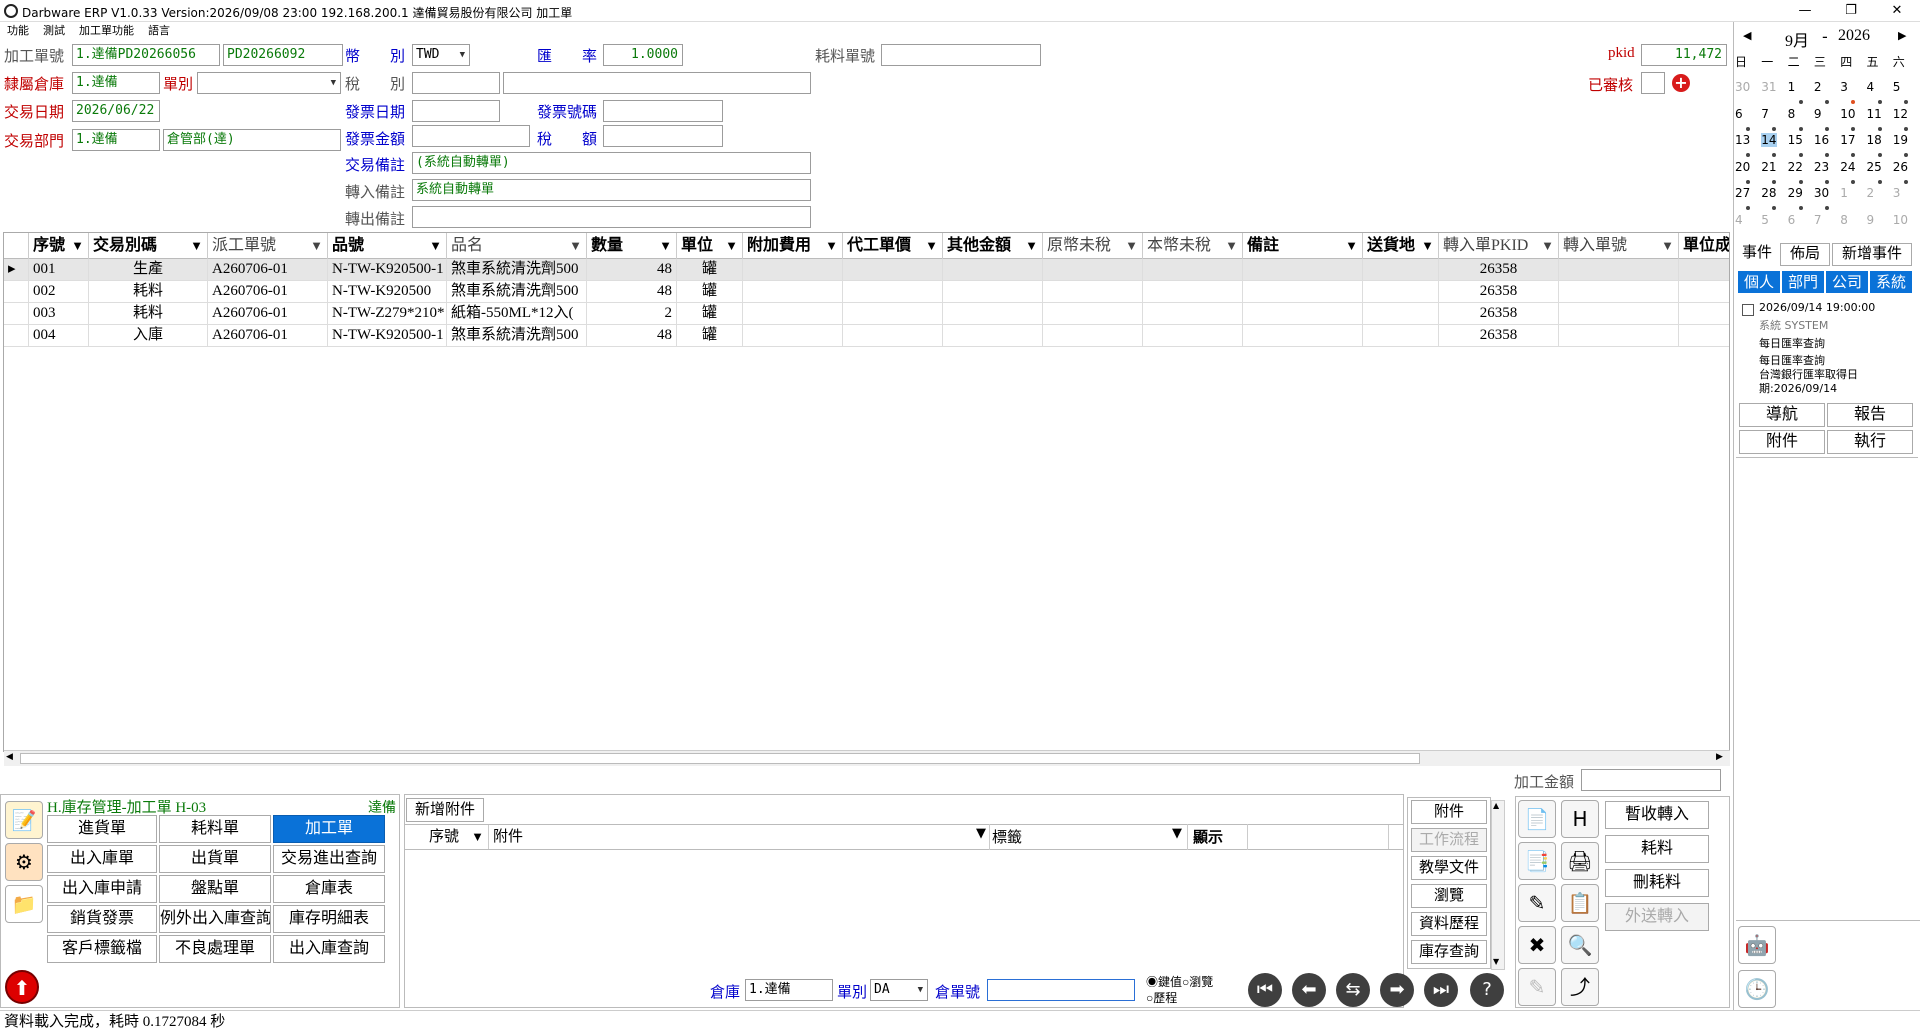 This screenshot has width=1920, height=1033. I want to click on invoice-no-field, so click(663, 111).